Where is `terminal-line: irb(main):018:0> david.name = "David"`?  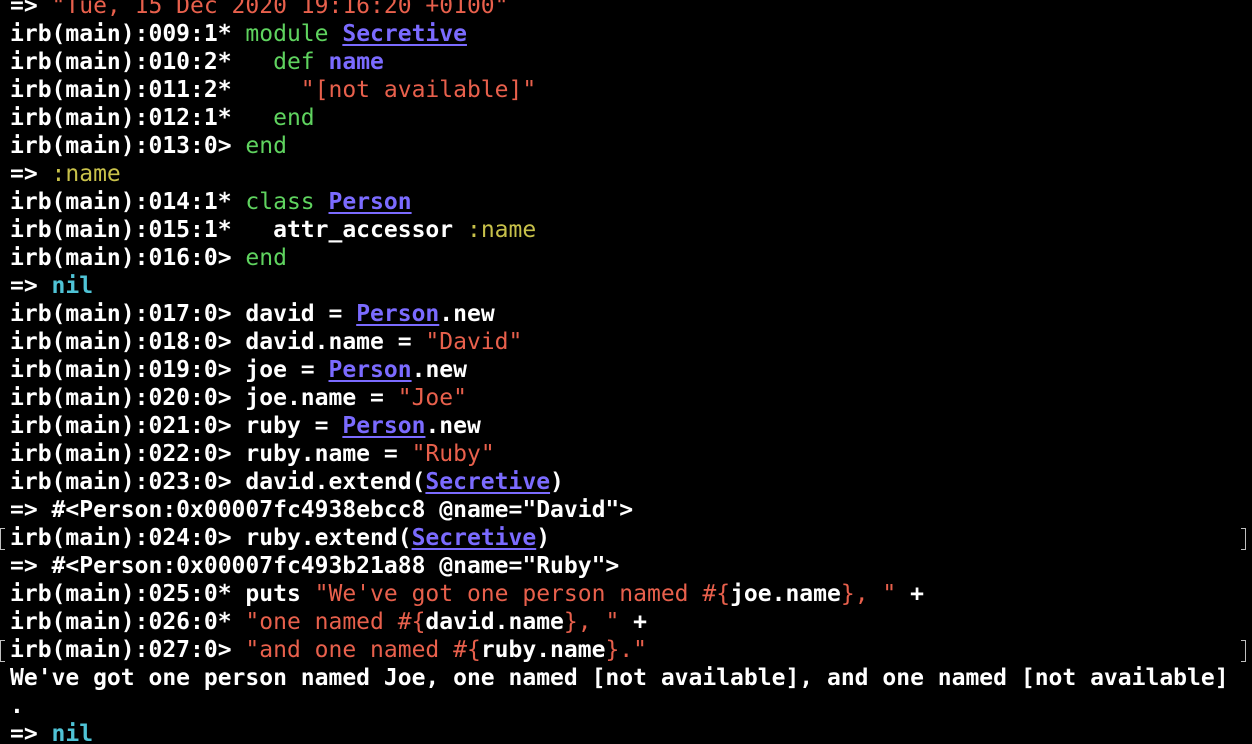
terminal-line: irb(main):018:0> david.name = "David" is located at coordinates (631, 342).